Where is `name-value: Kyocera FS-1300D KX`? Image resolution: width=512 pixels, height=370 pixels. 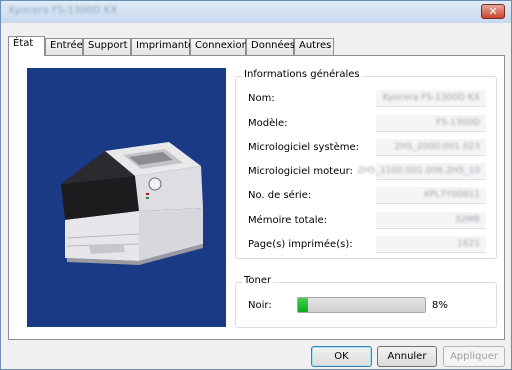 name-value: Kyocera FS-1300D KX is located at coordinates (431, 98).